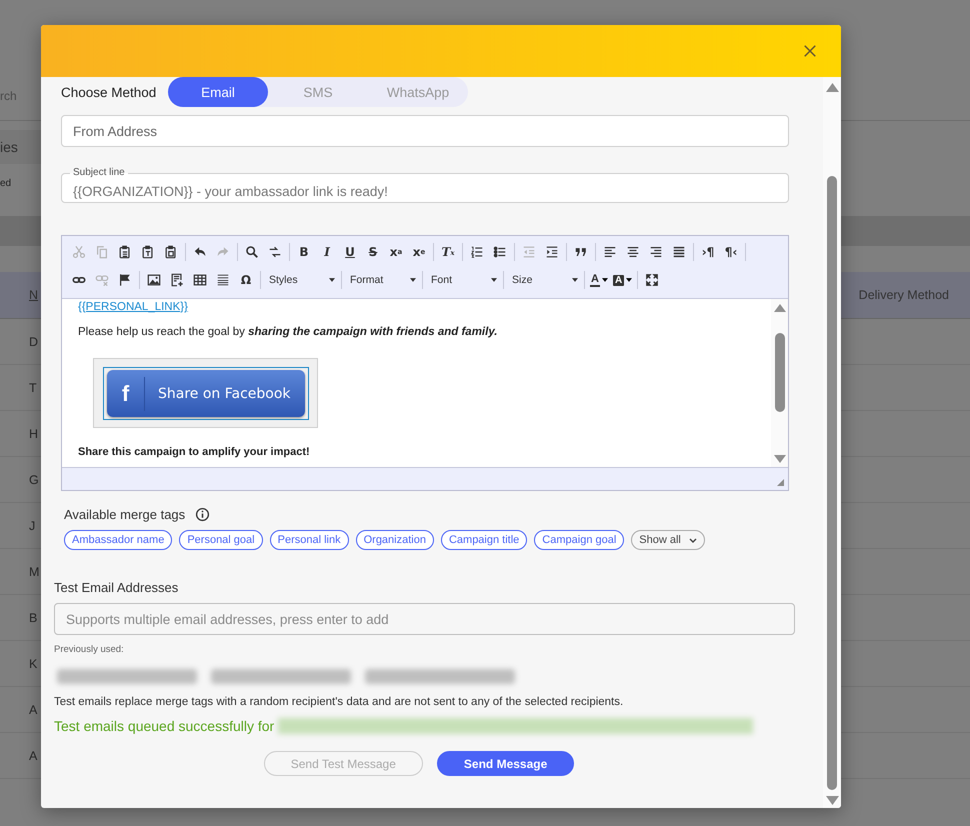 The height and width of the screenshot is (826, 970). Describe the element at coordinates (33, 663) in the screenshot. I see `table-cell: K` at that location.